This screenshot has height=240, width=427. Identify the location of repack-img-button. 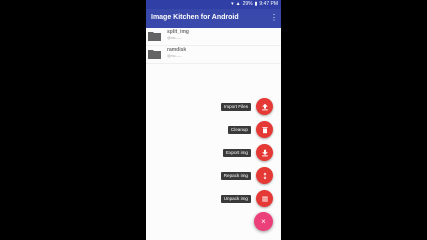
(264, 175).